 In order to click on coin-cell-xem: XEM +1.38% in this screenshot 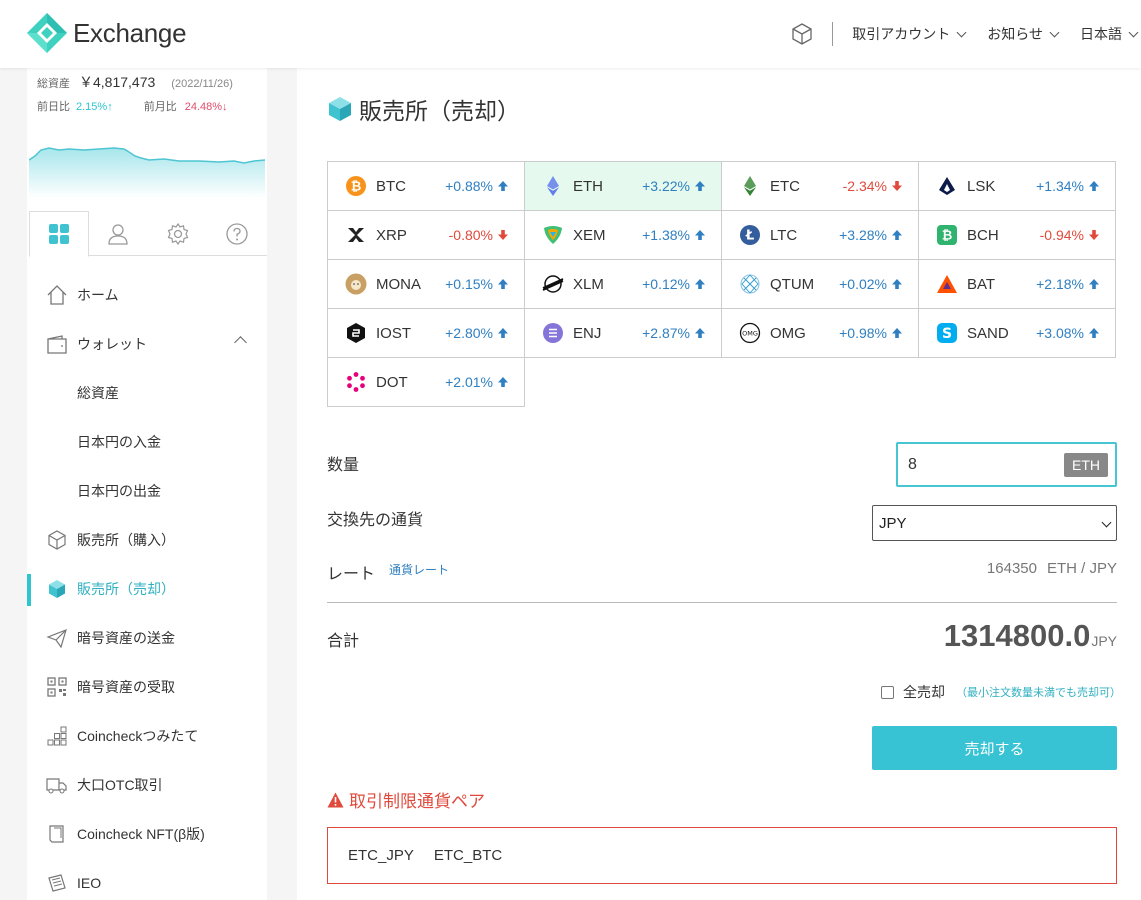, I will do `click(623, 235)`.